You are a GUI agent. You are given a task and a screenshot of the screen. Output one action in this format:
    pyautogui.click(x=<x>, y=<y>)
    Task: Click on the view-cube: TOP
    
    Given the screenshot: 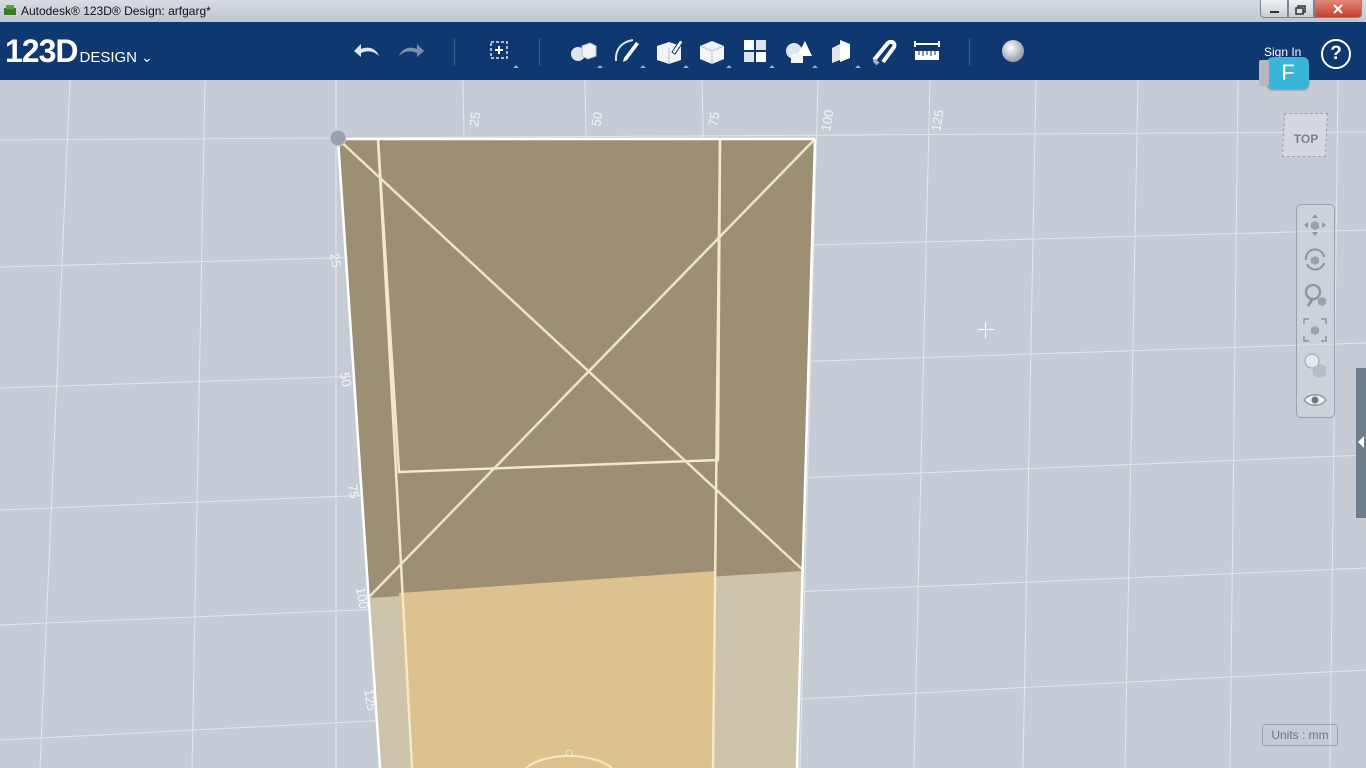 What is the action you would take?
    pyautogui.click(x=1306, y=134)
    